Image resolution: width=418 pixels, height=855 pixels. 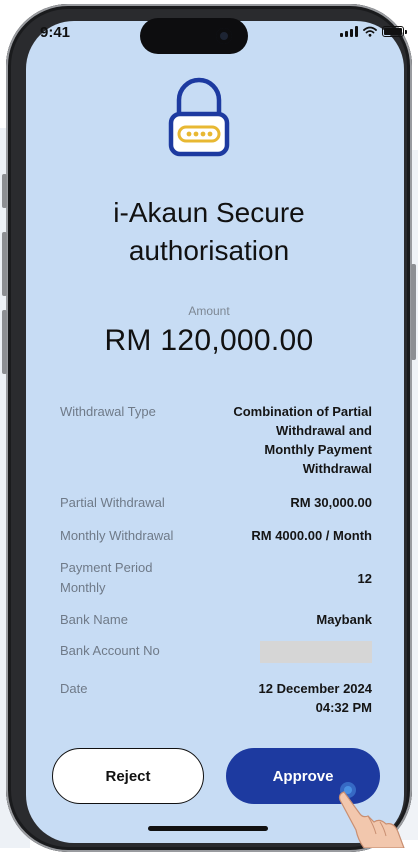 What do you see at coordinates (216, 698) in the screenshot?
I see `detail-row-date: Date 12 December 2024 04:32 PM` at bounding box center [216, 698].